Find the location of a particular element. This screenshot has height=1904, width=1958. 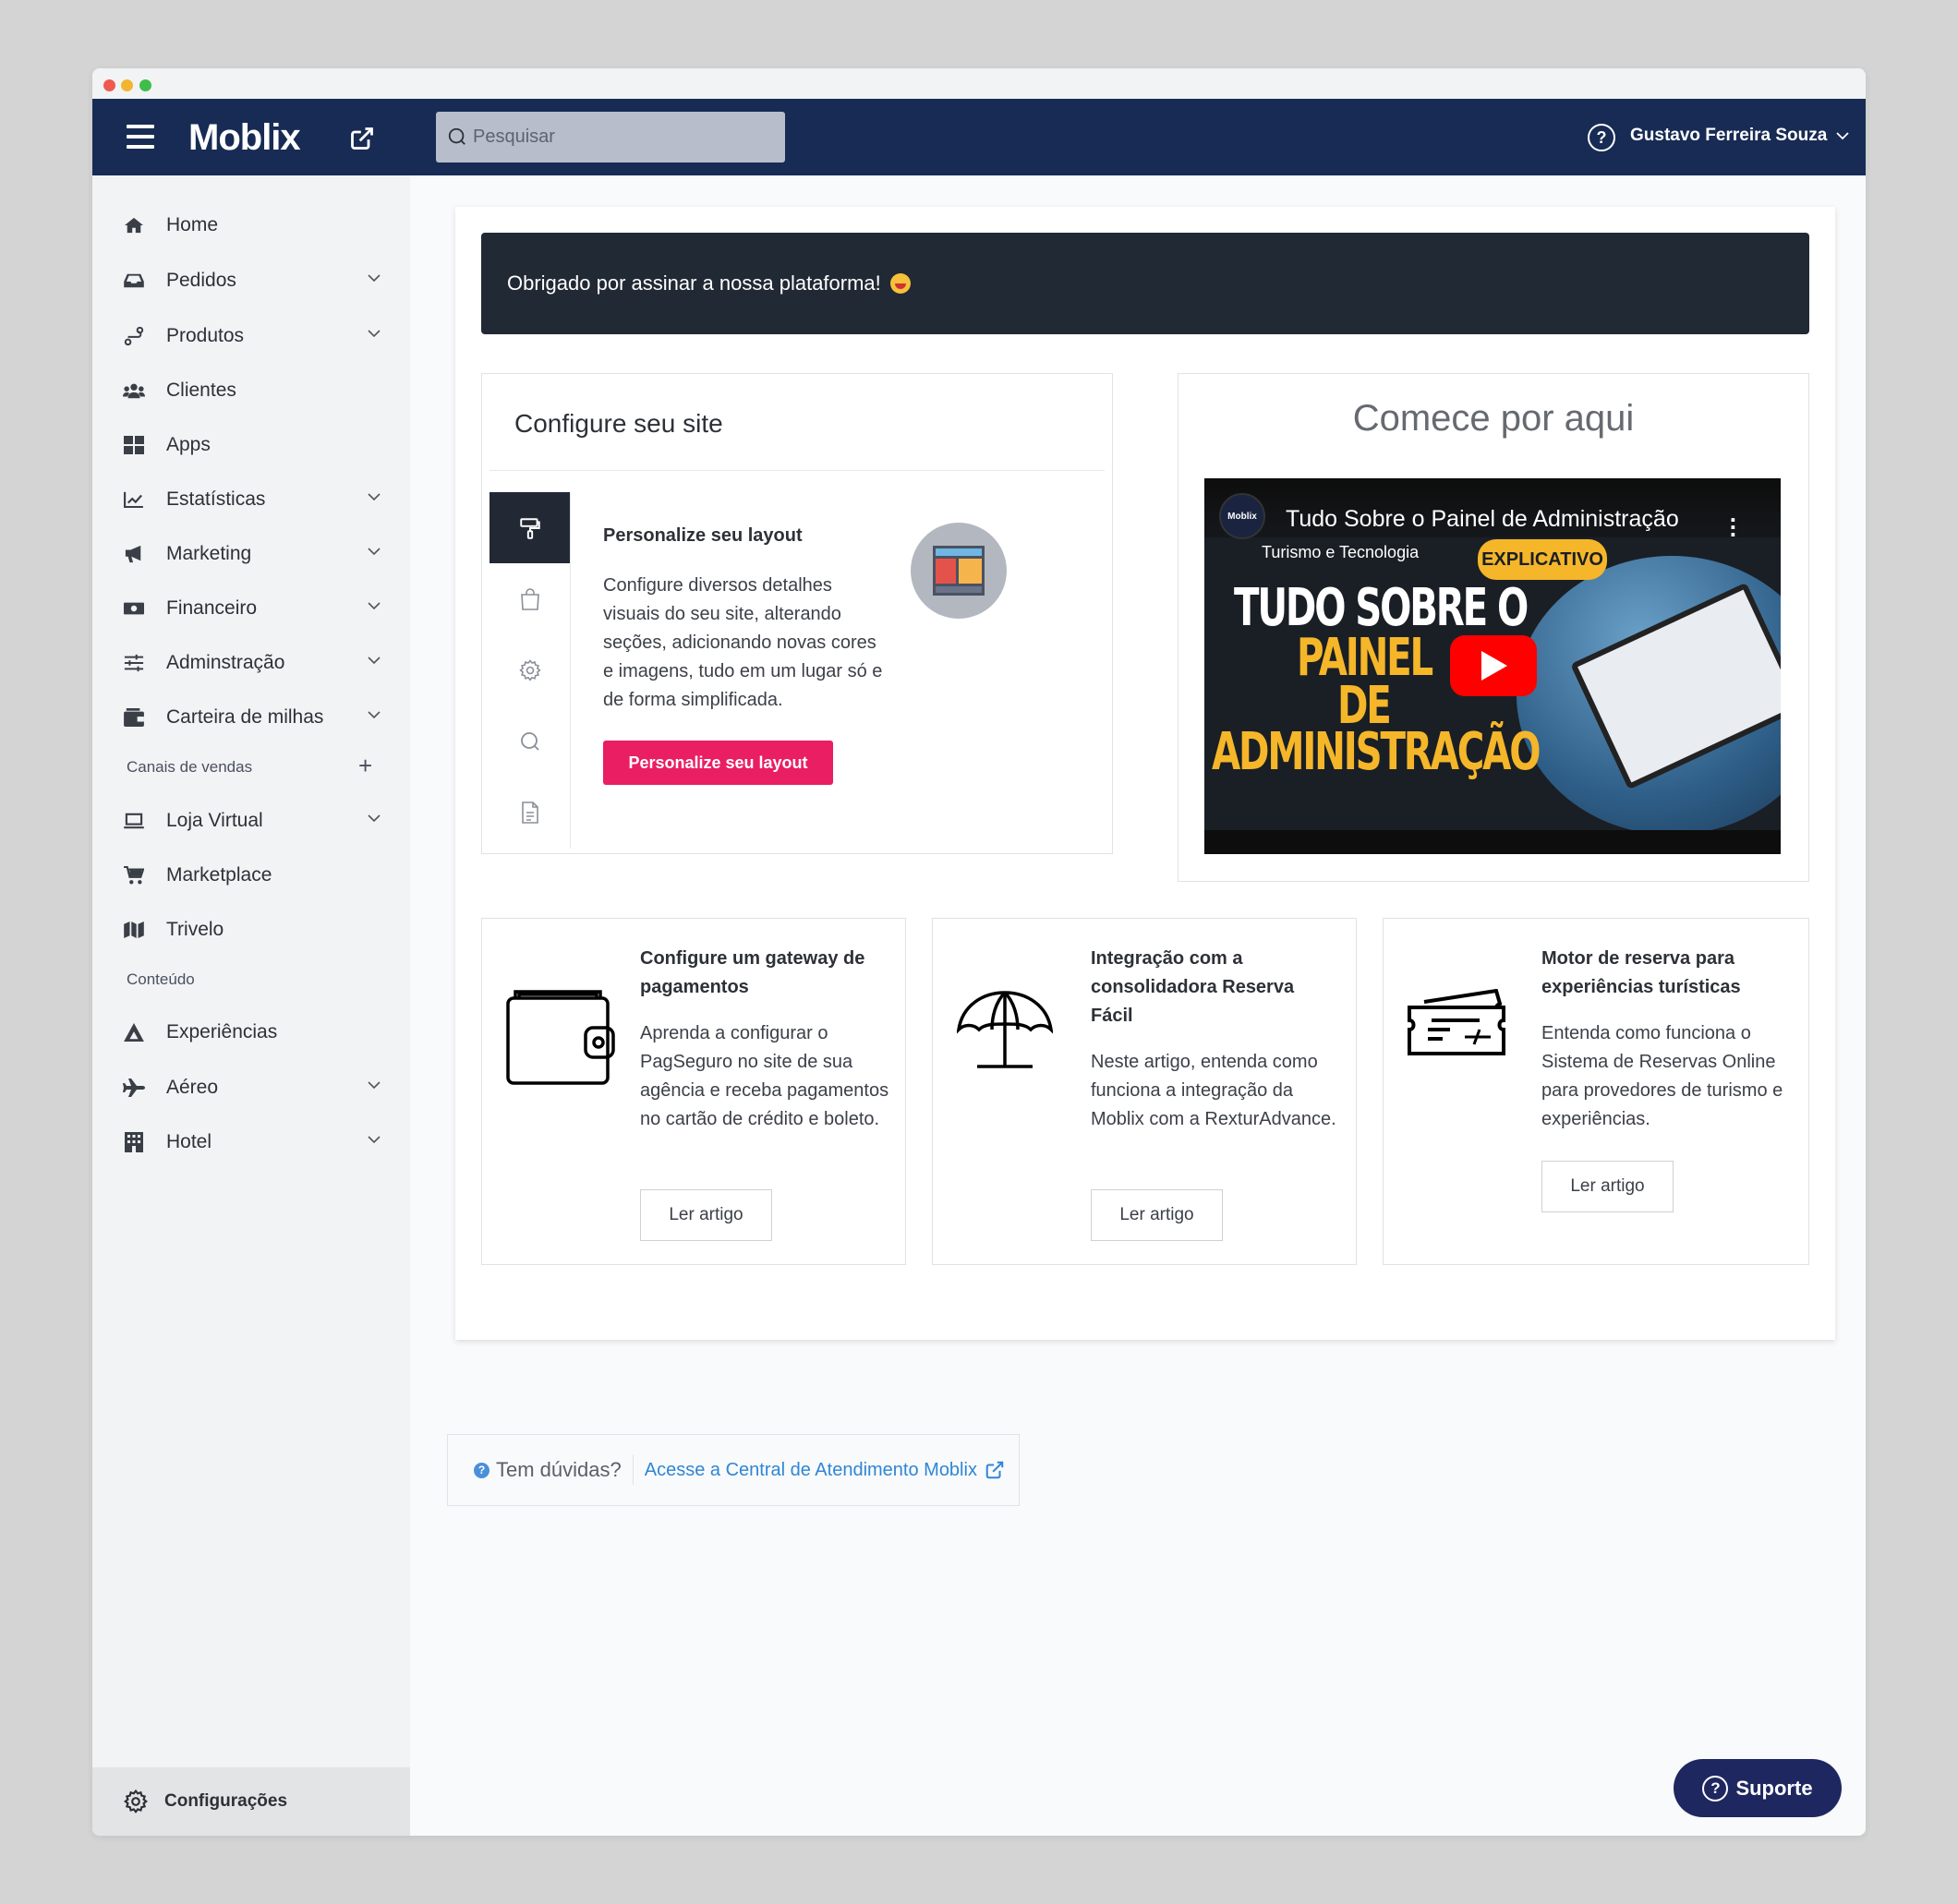

sidebar-item-aereo: Aéreo is located at coordinates (252, 1087).